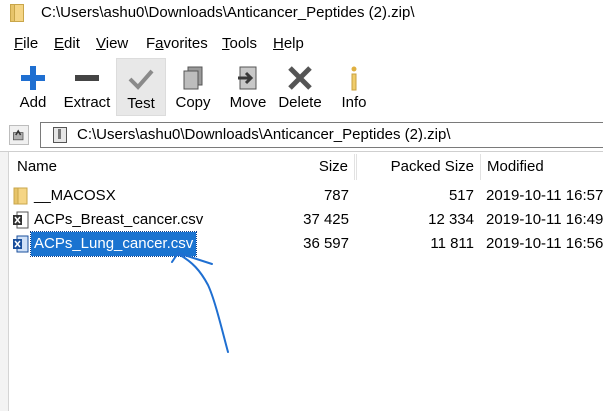 This screenshot has height=411, width=603. I want to click on menu-bar: File Edit View Favorites Tools Help, so click(301, 44).